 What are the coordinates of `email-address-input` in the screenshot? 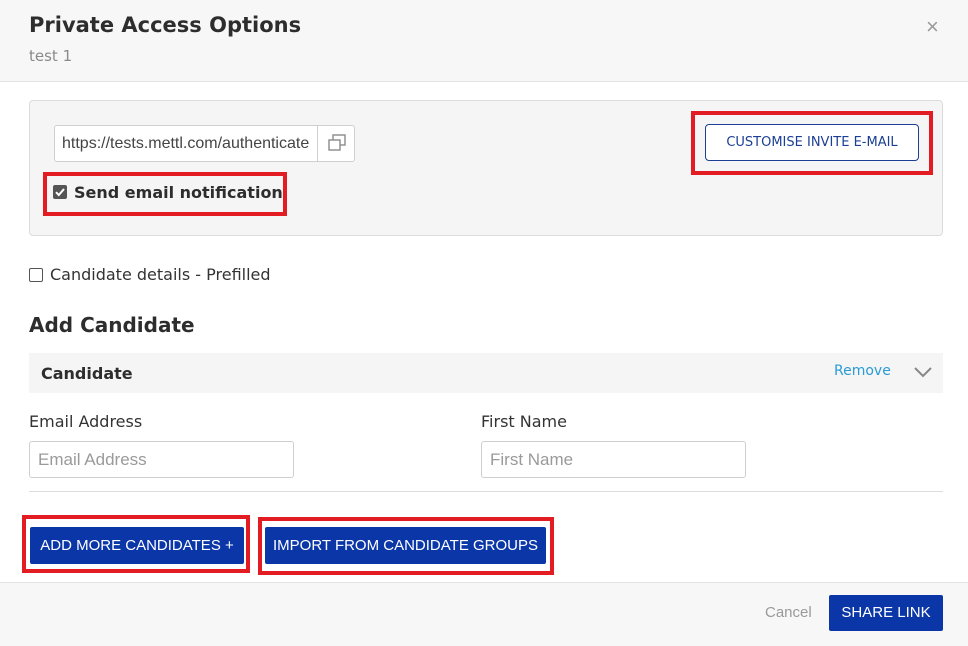 It's located at (161, 459).